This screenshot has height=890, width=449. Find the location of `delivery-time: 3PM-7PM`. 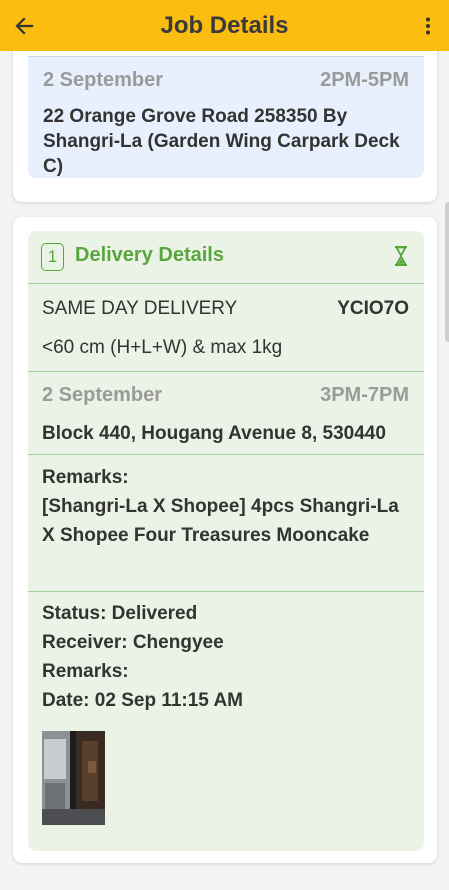

delivery-time: 3PM-7PM is located at coordinates (364, 395).